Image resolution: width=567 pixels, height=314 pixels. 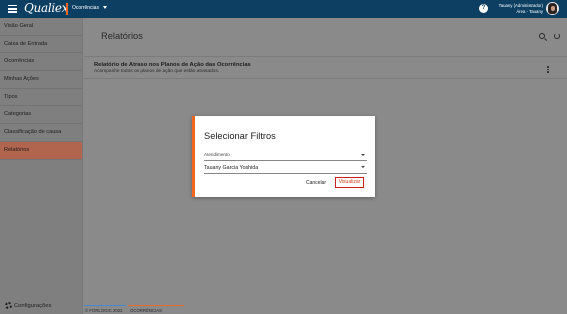 I want to click on user-info: Tauany (Administrador) Área - Tauany, so click(x=521, y=8).